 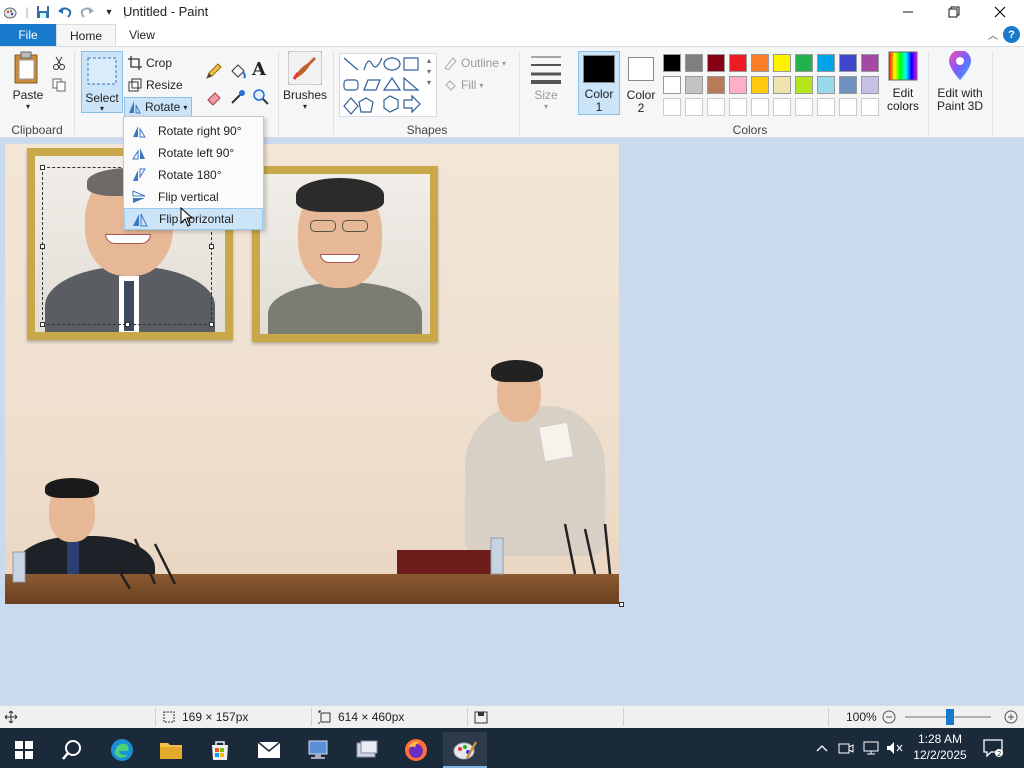 What do you see at coordinates (211, 246) in the screenshot?
I see `selection-handle-e` at bounding box center [211, 246].